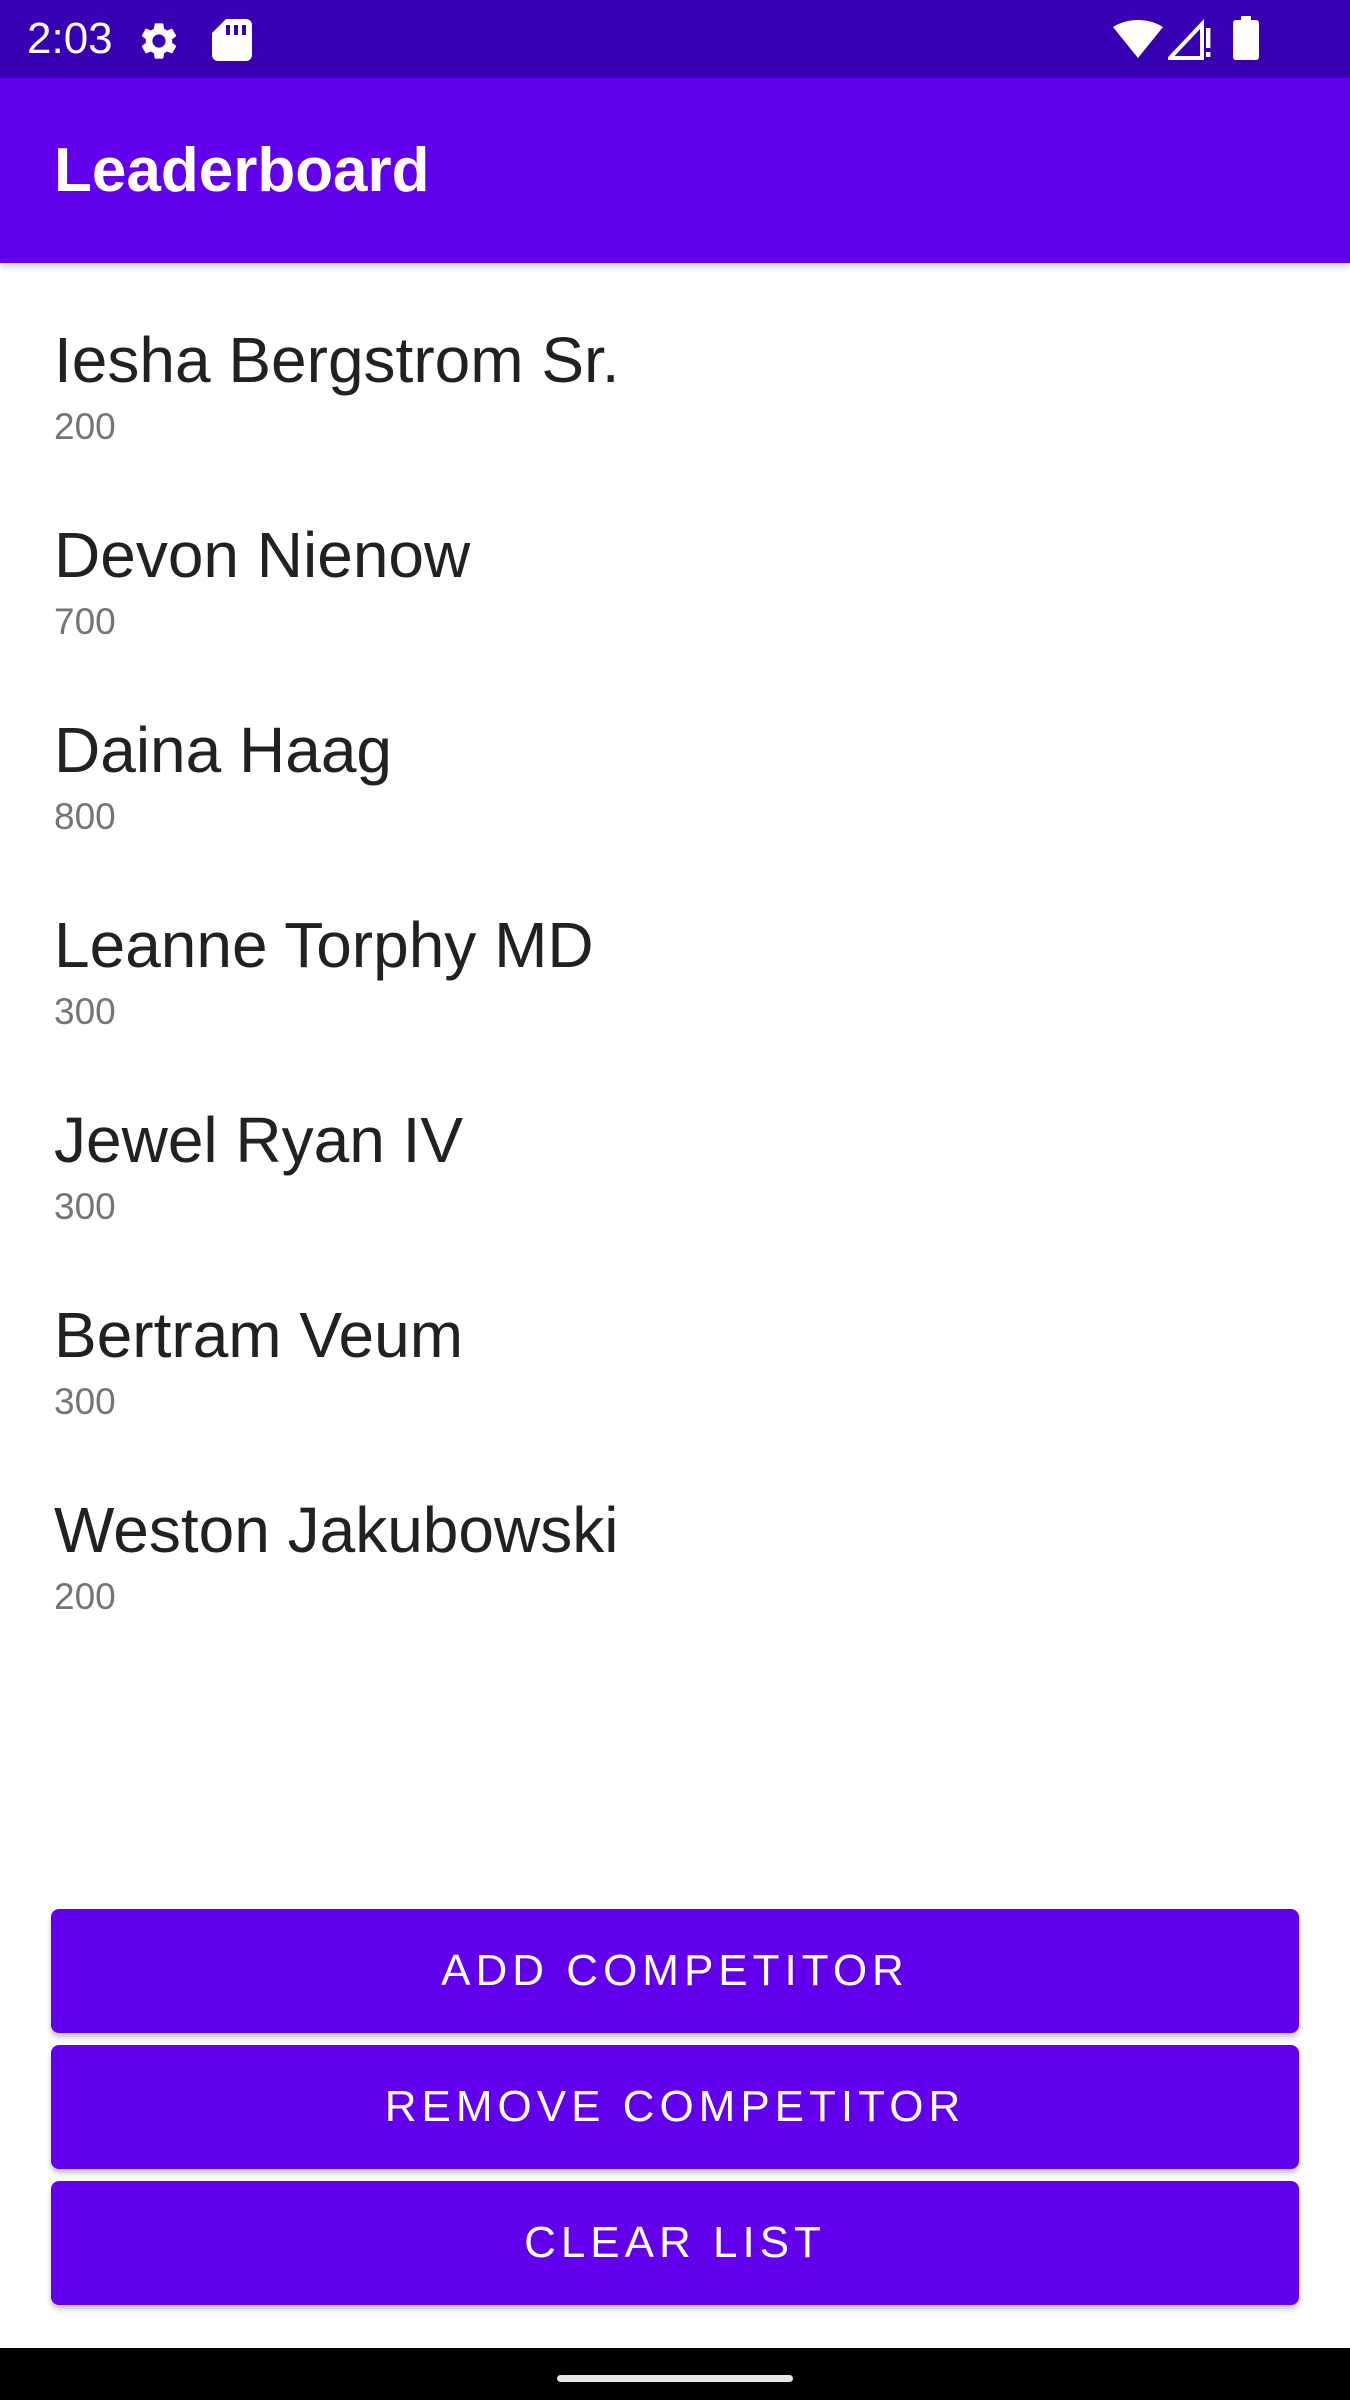  I want to click on competitor-score: 800, so click(85, 816).